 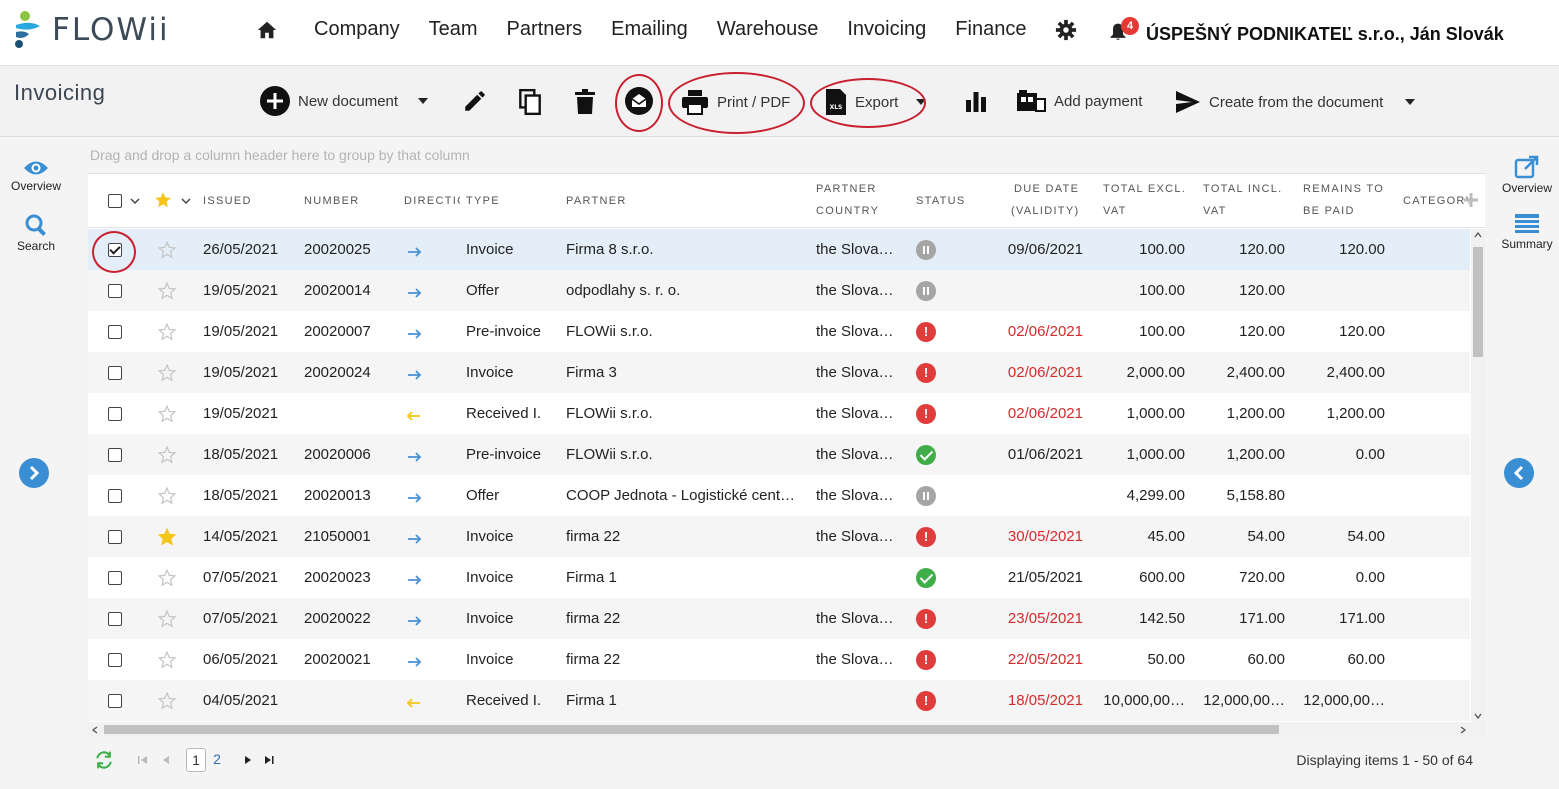 What do you see at coordinates (163, 200) in the screenshot?
I see `star-filter-icon` at bounding box center [163, 200].